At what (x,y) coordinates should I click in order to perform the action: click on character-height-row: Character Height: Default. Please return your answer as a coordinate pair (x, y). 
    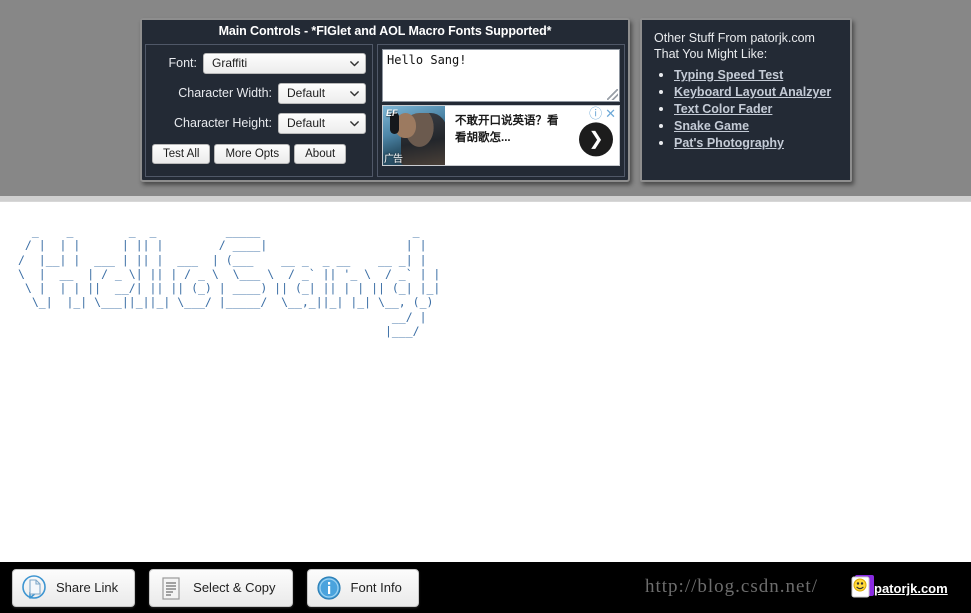
    Looking at the image, I should click on (259, 123).